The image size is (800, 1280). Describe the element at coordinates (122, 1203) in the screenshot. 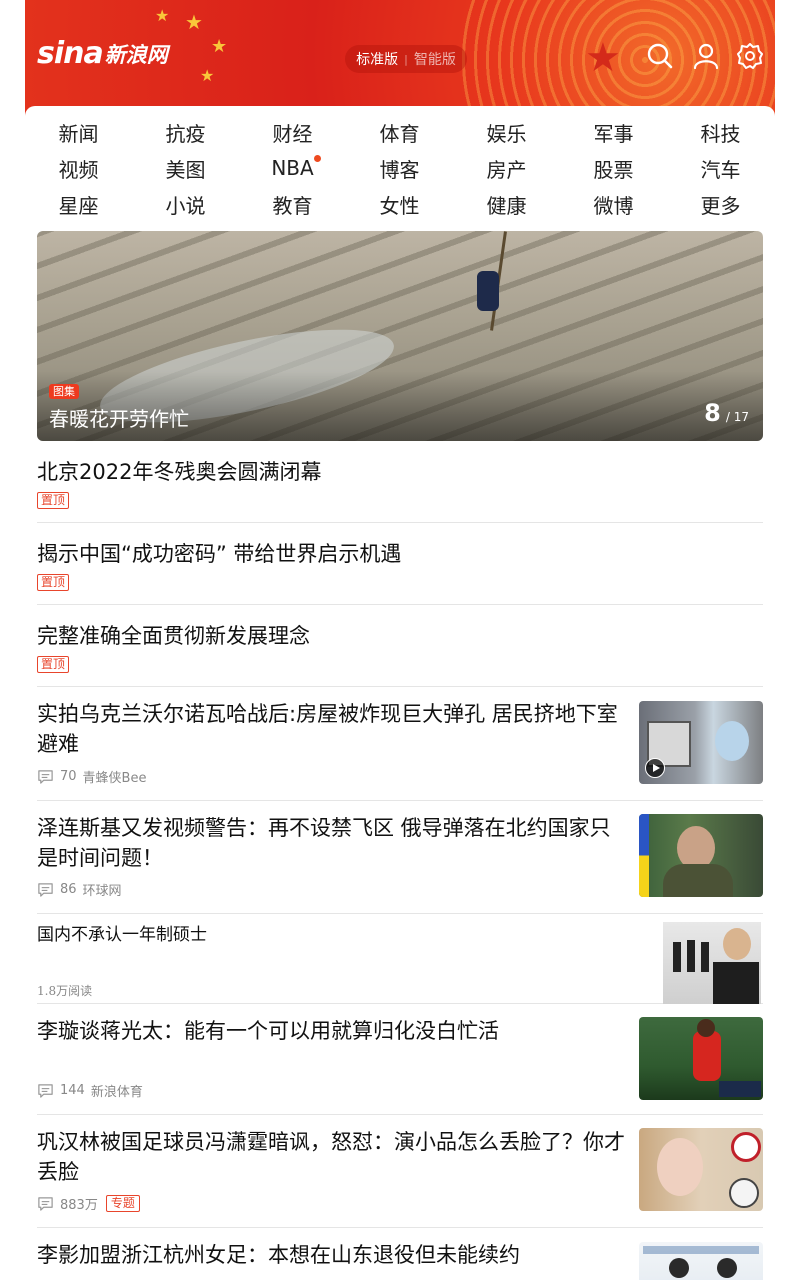

I see `topic-badge: 专题` at that location.